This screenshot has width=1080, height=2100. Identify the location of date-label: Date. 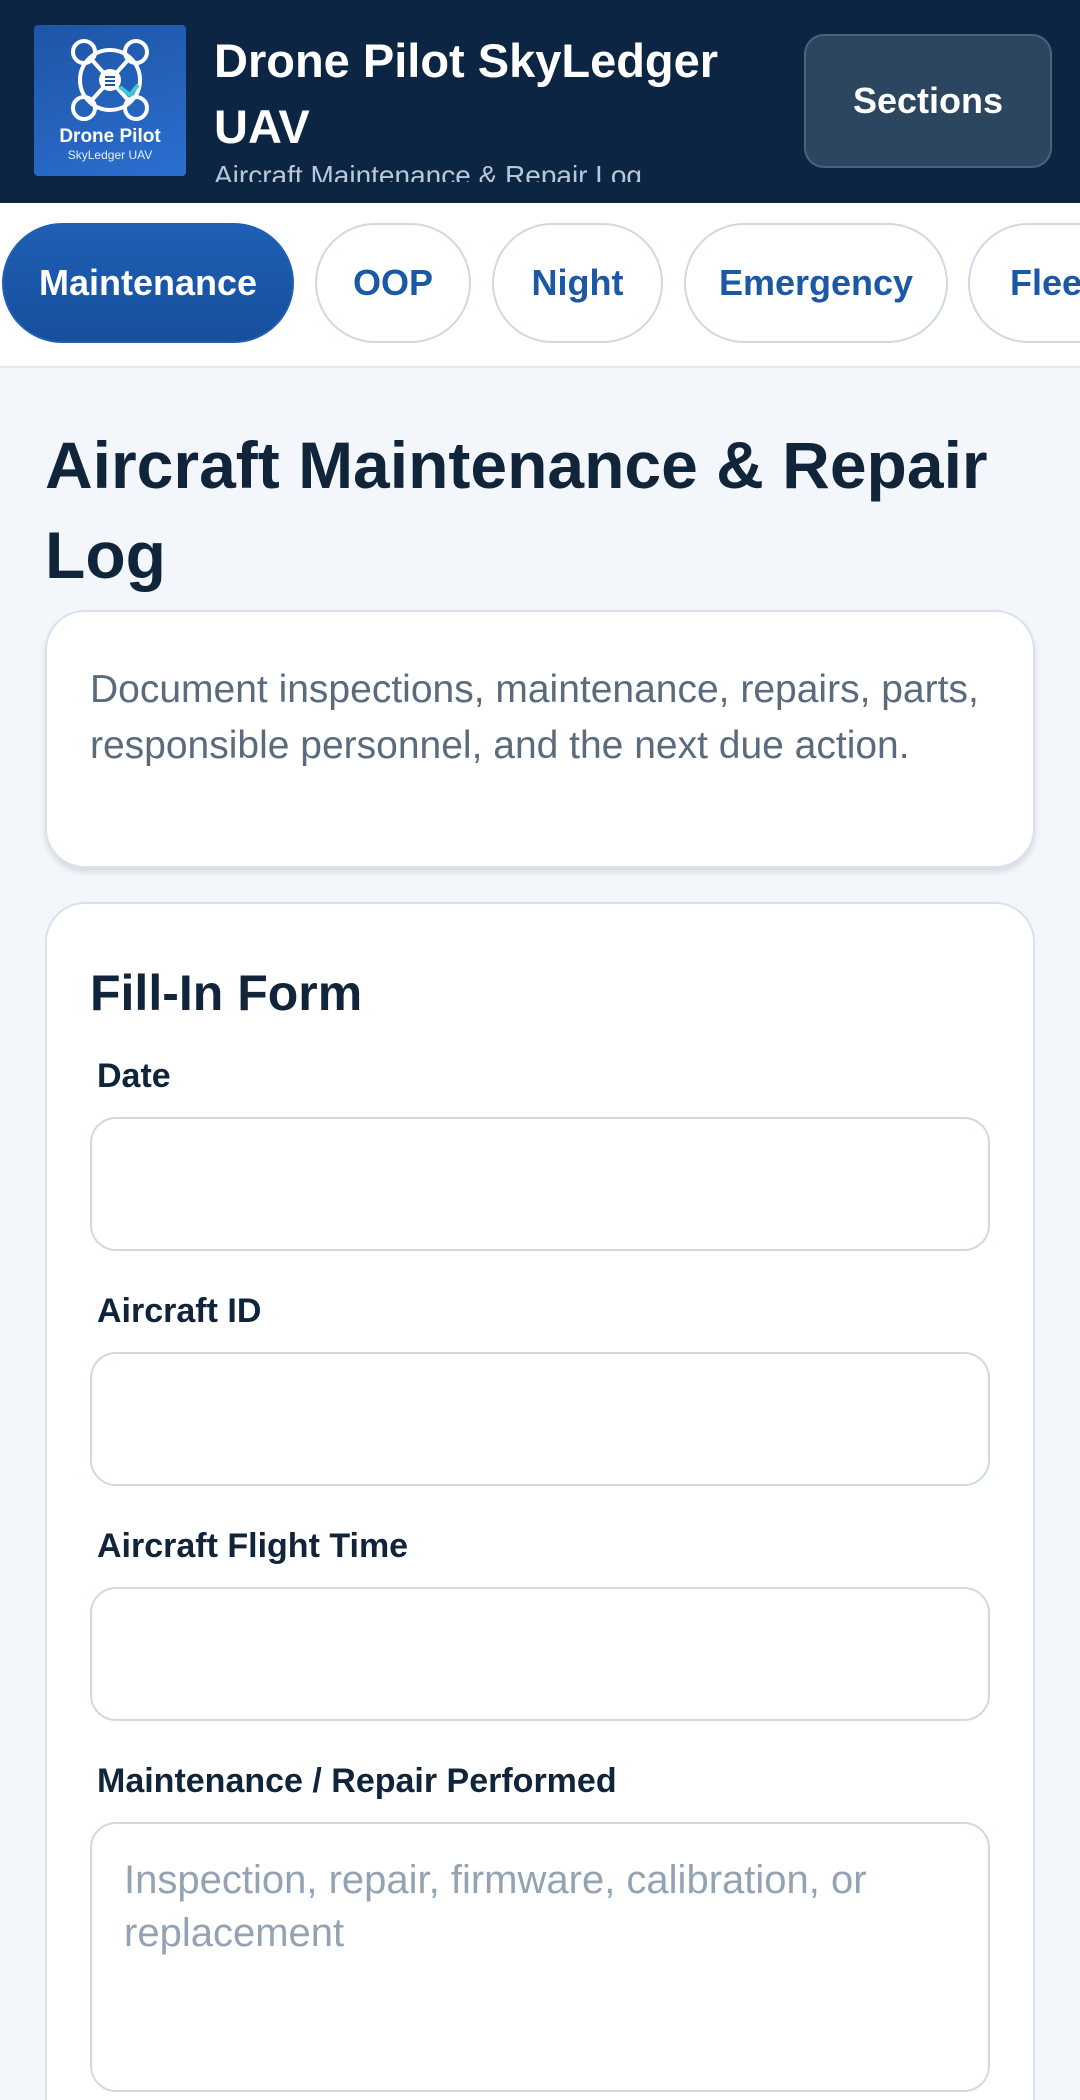
(134, 1076).